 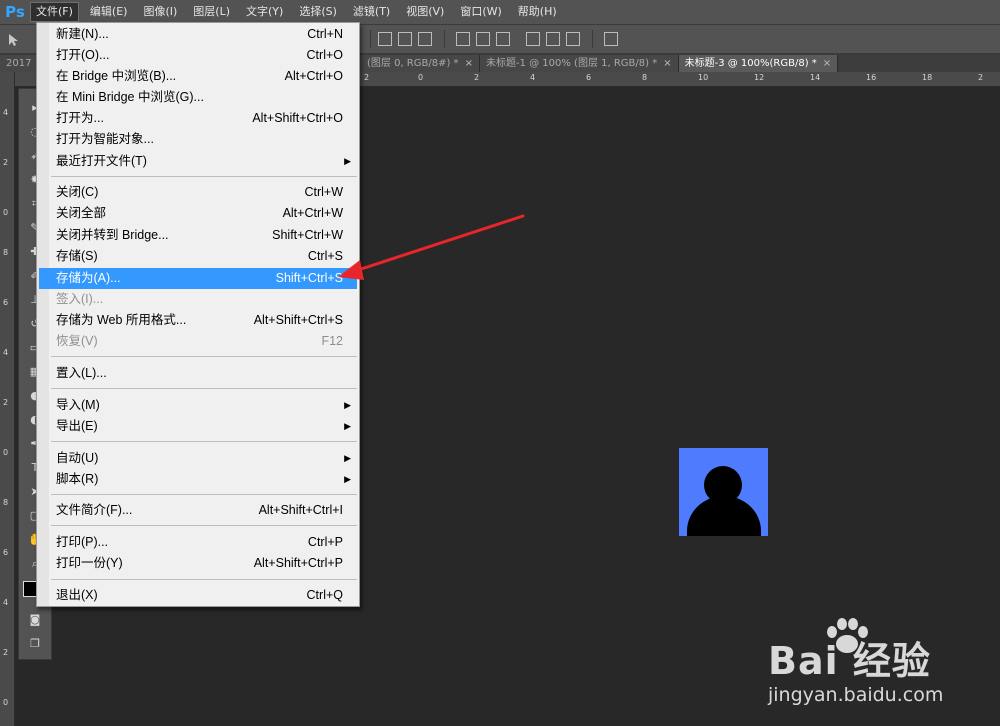 What do you see at coordinates (109, 12) in the screenshot?
I see `menu-edit: 编辑(E)` at bounding box center [109, 12].